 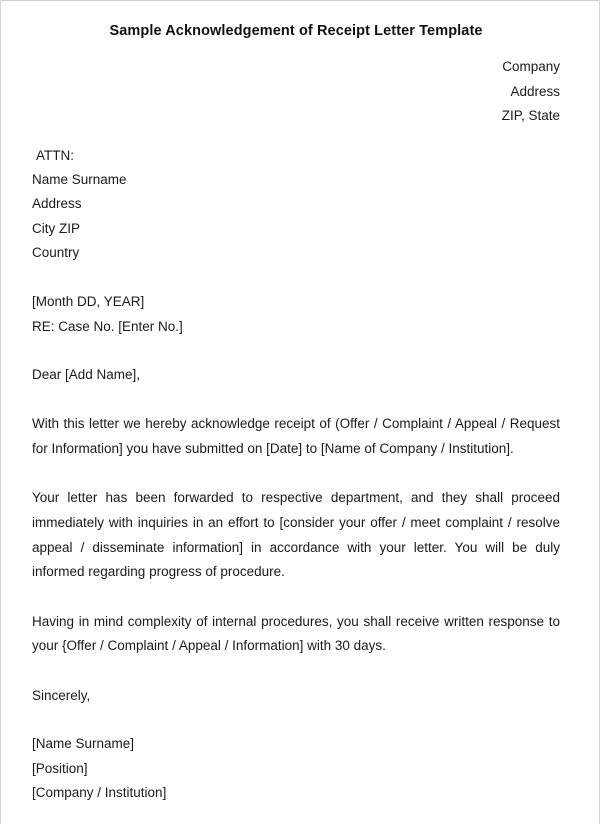 I want to click on recipient-address: Address, so click(x=57, y=204).